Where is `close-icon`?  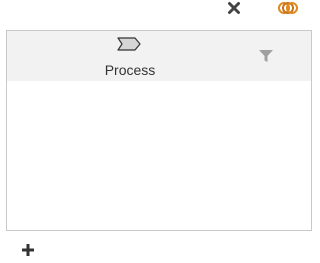 close-icon is located at coordinates (234, 8).